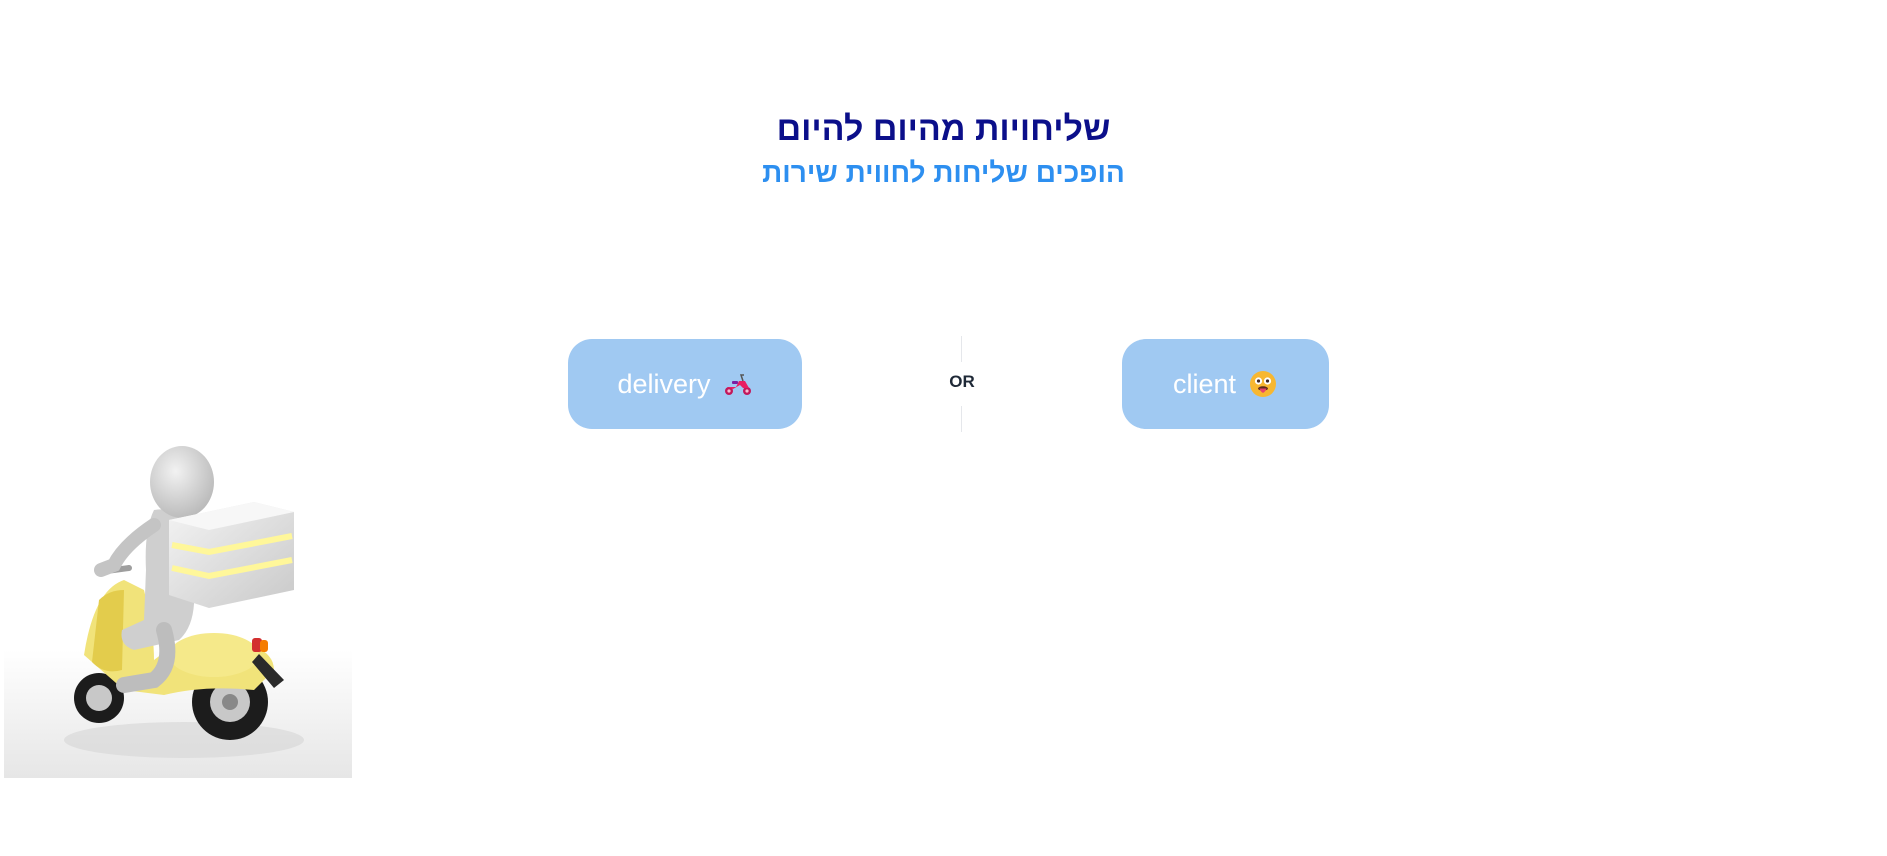  I want to click on page-subtitle: הופכים שליחות לחווית שירות, so click(943, 172).